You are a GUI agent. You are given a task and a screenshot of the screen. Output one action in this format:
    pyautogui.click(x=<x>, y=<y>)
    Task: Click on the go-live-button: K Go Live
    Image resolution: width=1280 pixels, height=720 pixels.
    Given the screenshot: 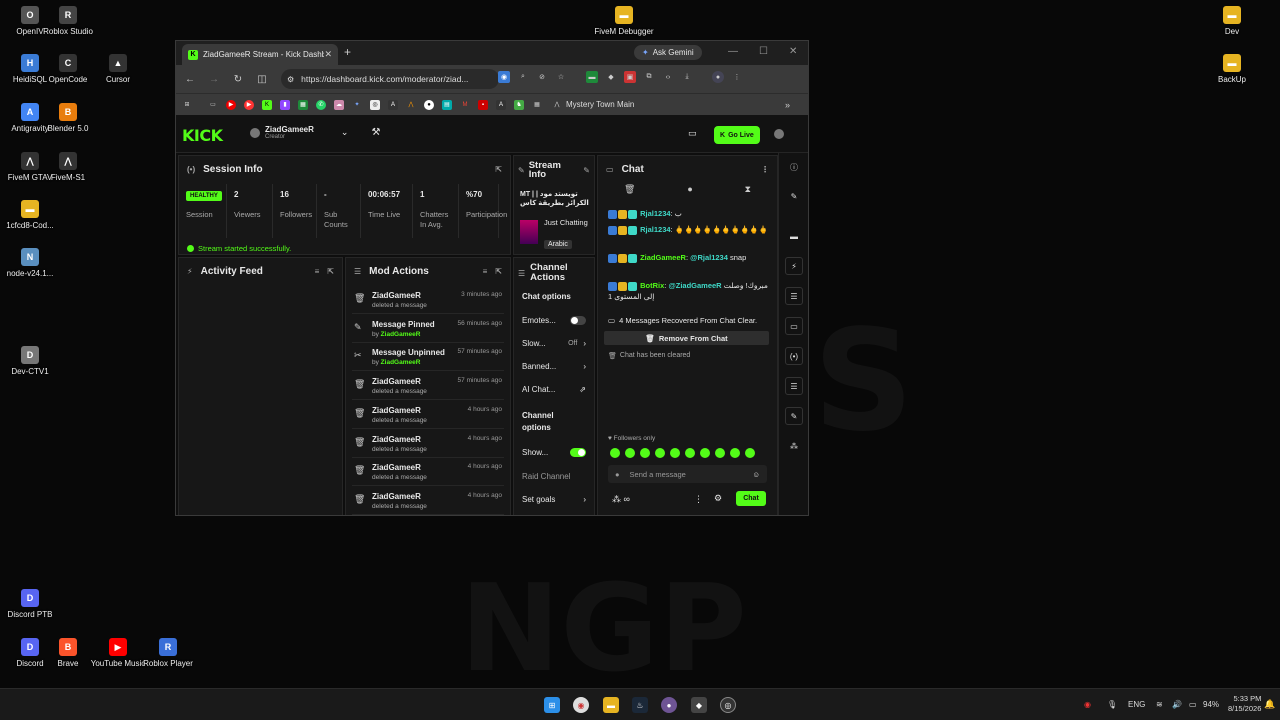 What is the action you would take?
    pyautogui.click(x=737, y=135)
    